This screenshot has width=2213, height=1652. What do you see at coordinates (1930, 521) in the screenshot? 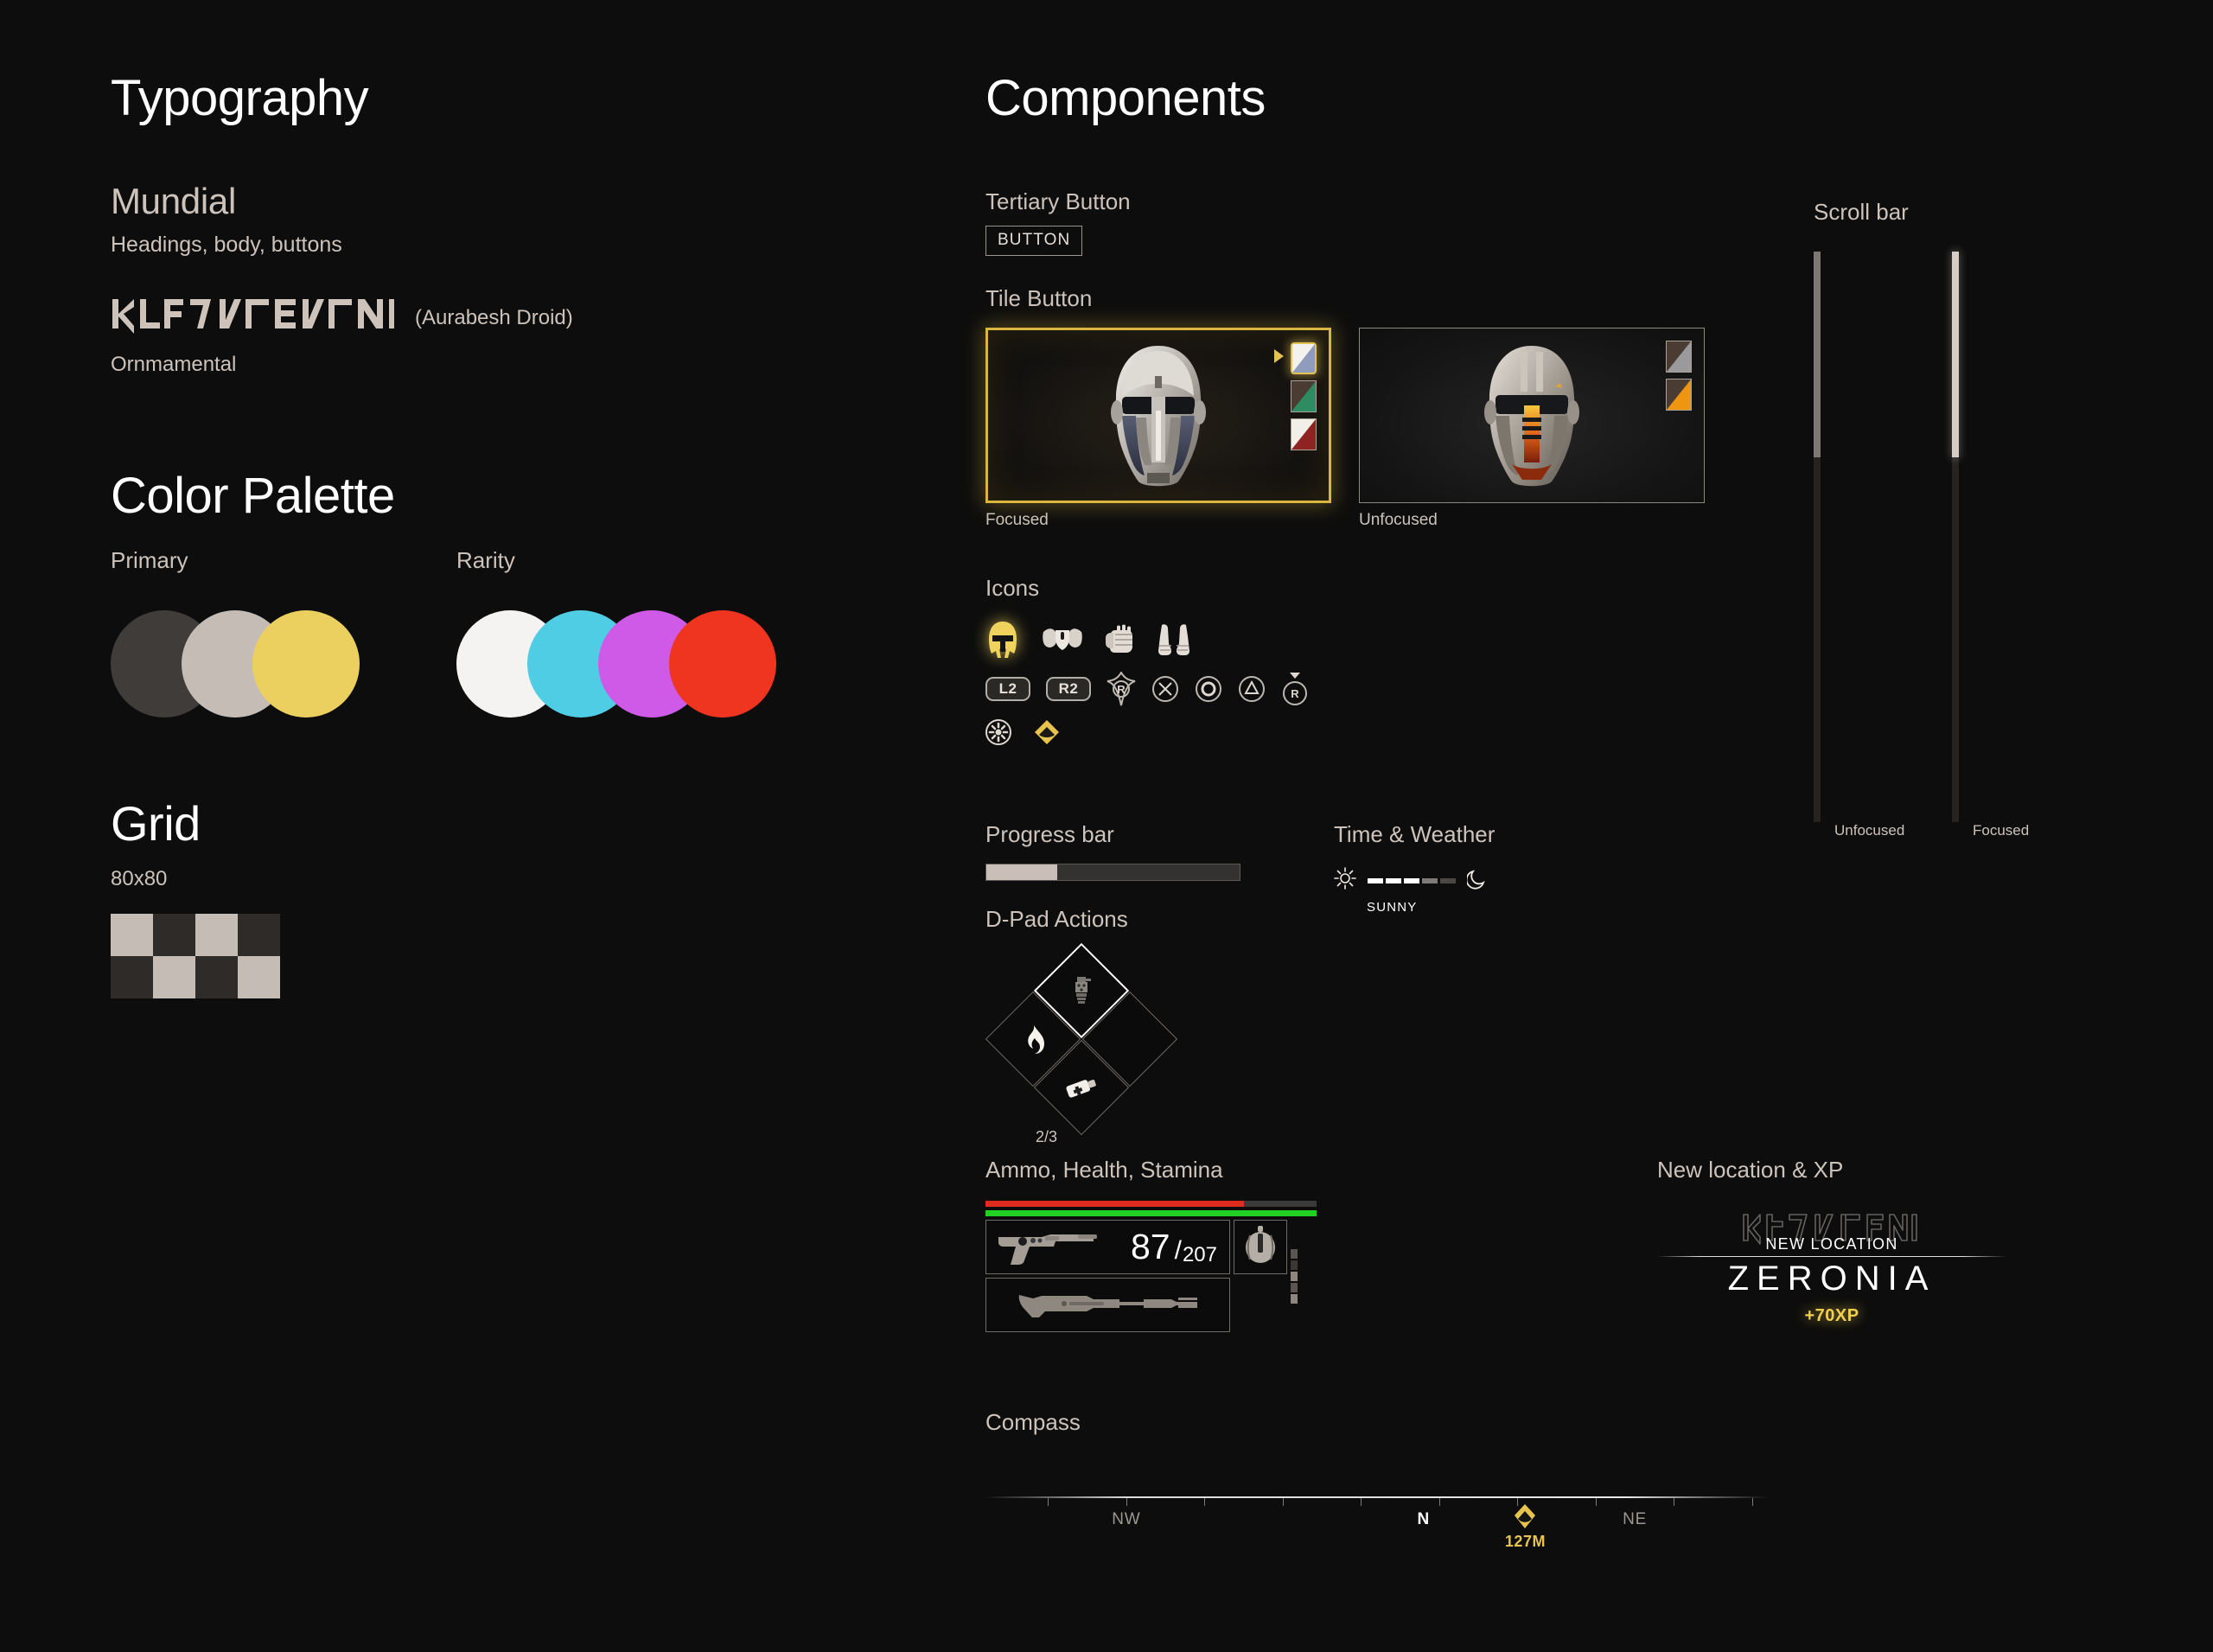
I see `scrollbar-block: Scroll bar Unfocused Focused` at bounding box center [1930, 521].